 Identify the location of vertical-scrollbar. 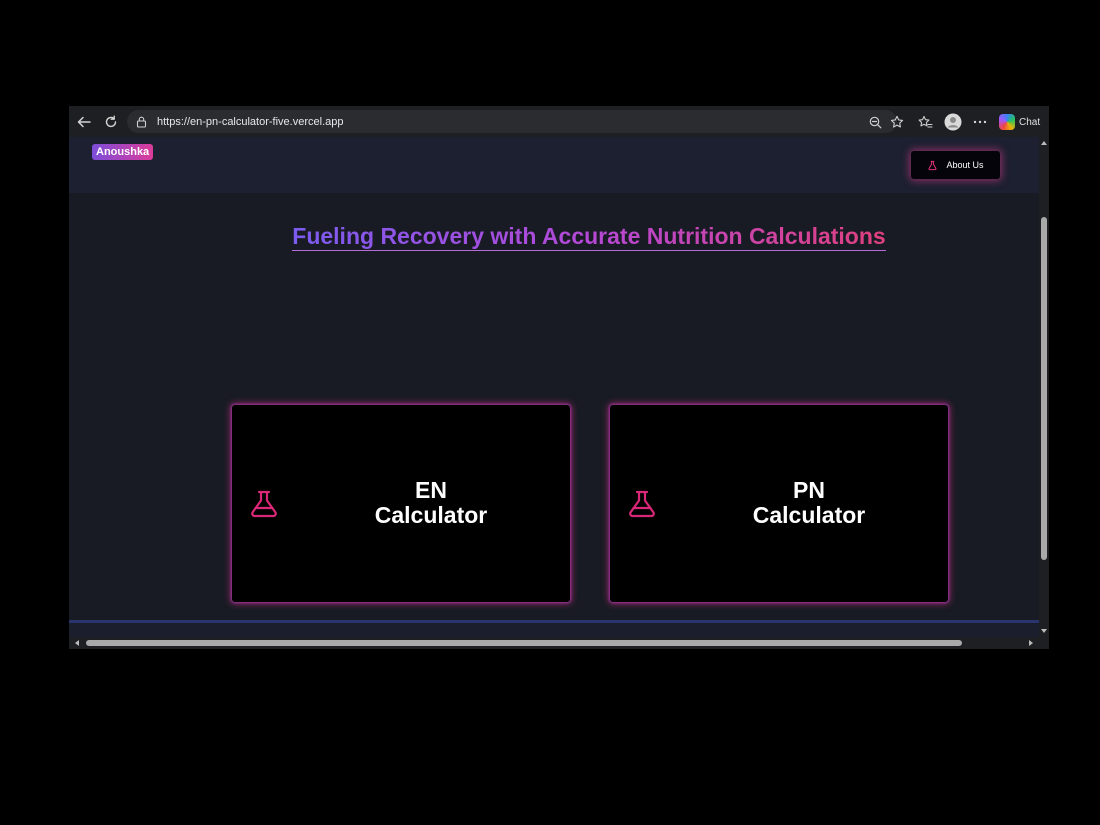
(1044, 387).